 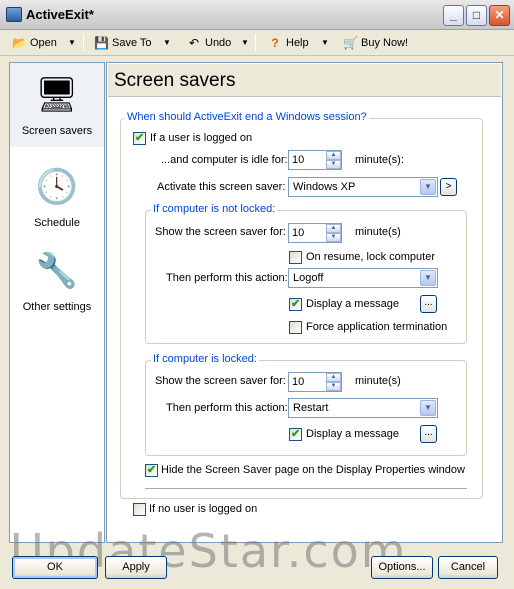 I want to click on undo-label: Undo, so click(x=218, y=43).